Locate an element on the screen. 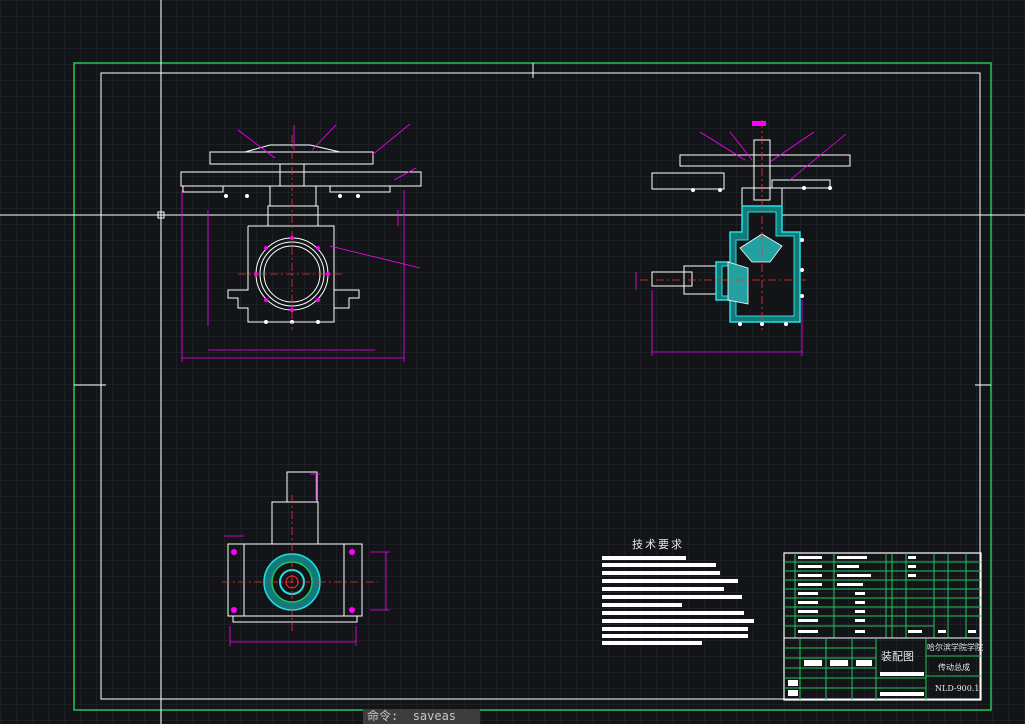 This screenshot has width=1025, height=724. title-part-name: 传动总成 is located at coordinates (954, 667).